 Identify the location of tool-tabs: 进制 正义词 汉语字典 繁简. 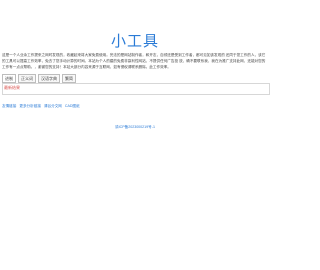
(39, 78).